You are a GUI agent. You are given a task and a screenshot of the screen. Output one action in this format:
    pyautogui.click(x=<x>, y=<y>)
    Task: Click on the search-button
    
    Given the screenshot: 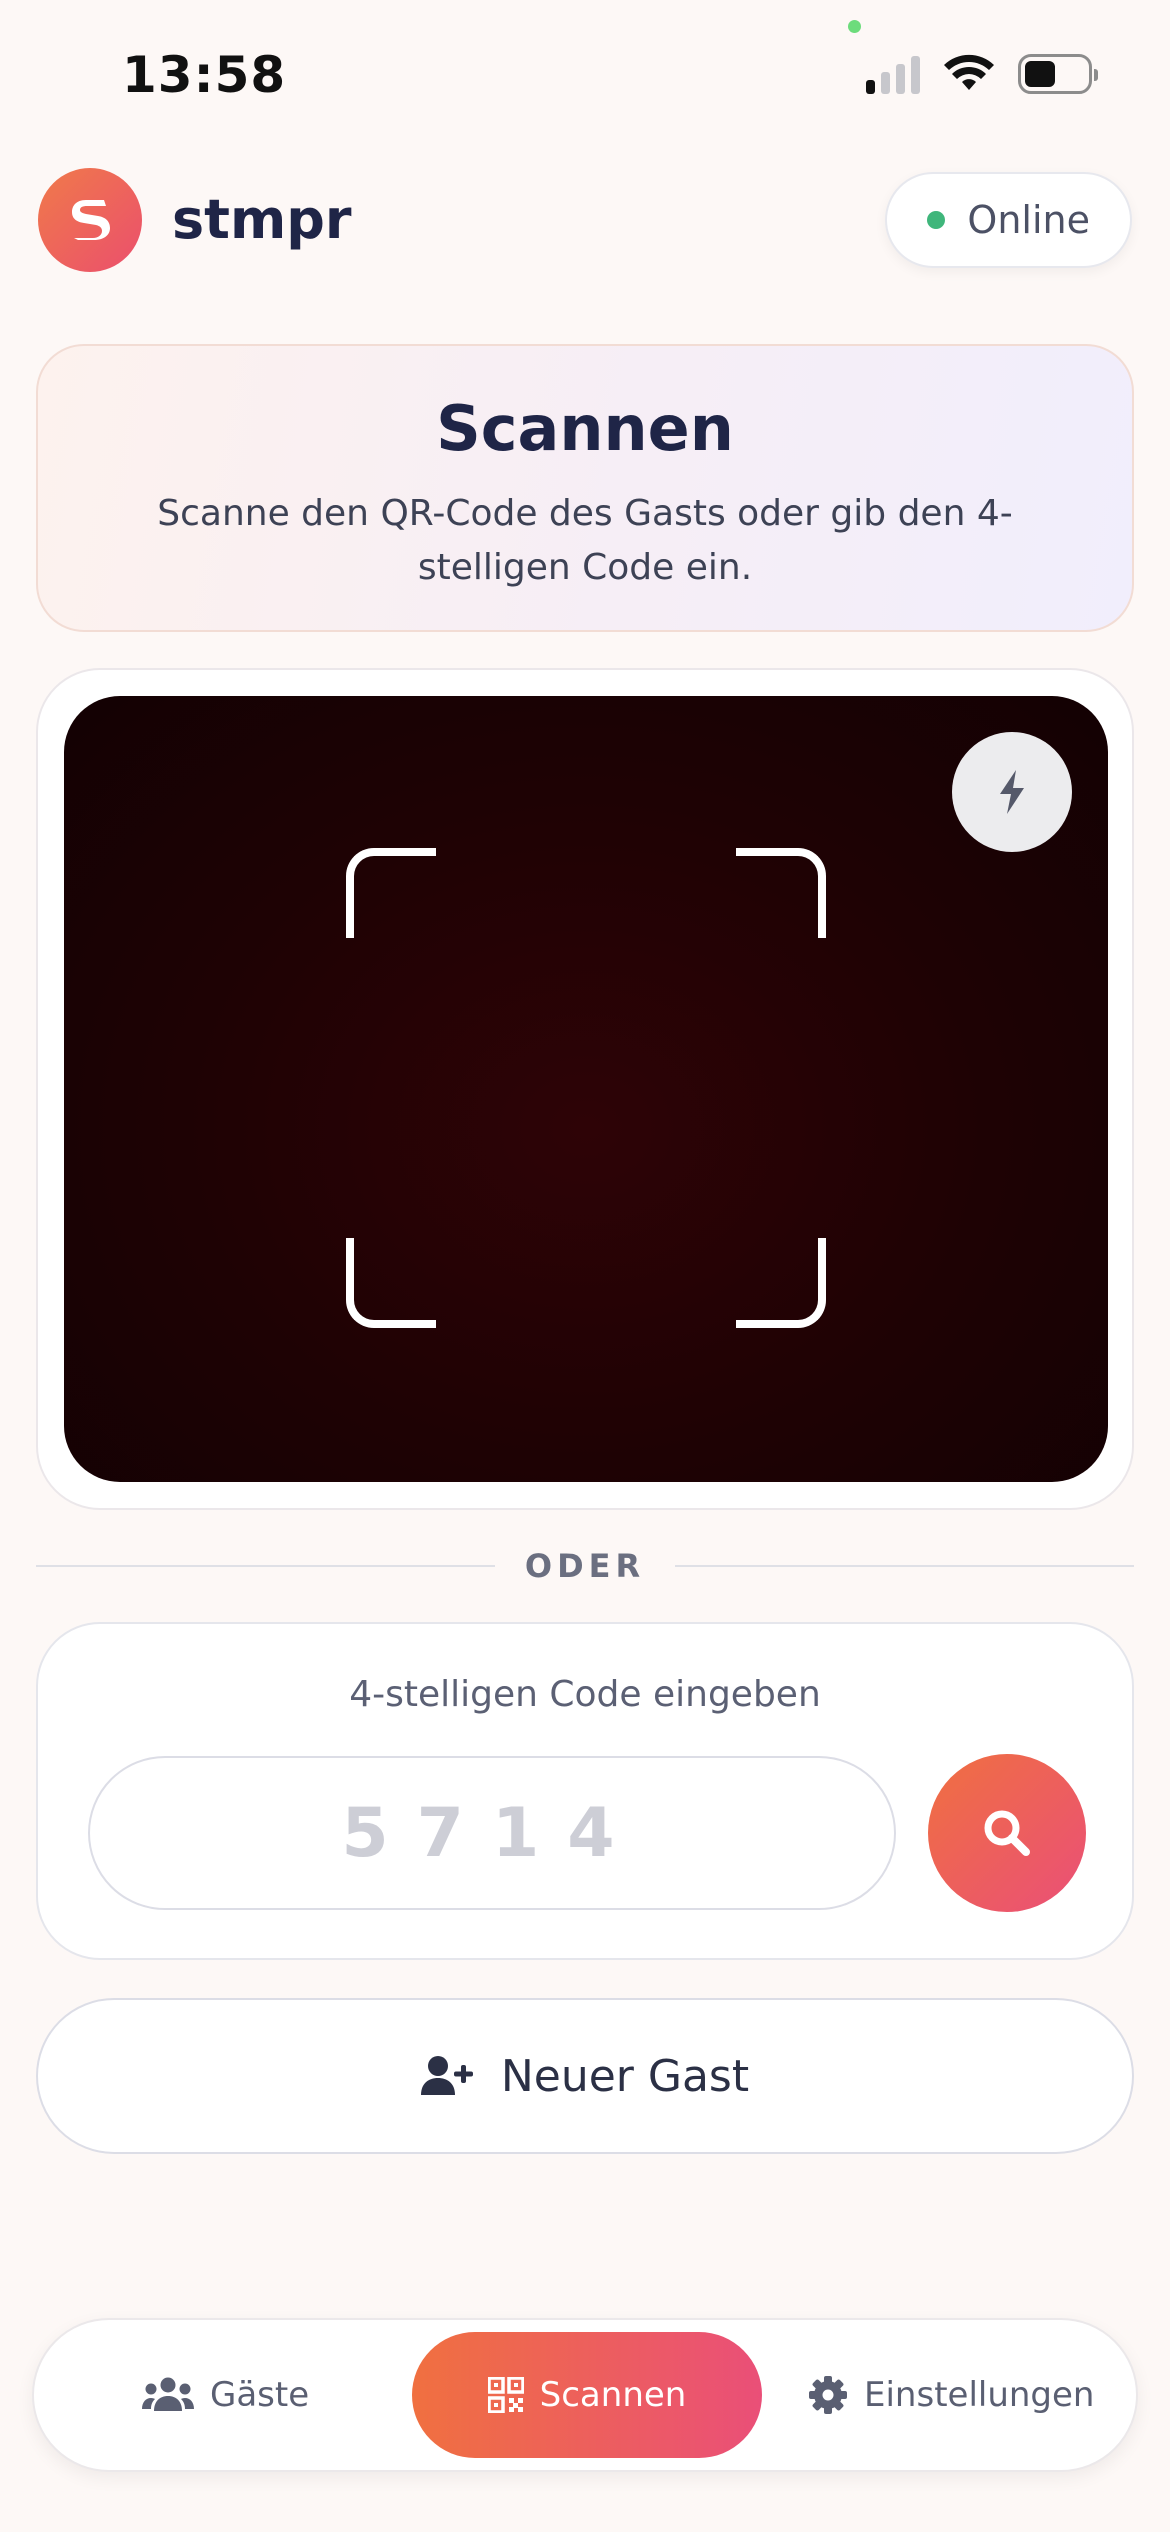 What is the action you would take?
    pyautogui.click(x=1007, y=1833)
    